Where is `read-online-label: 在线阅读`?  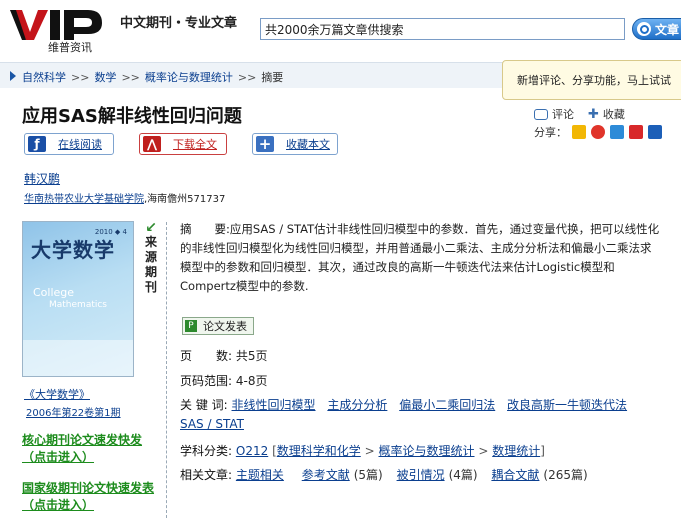
read-online-label: 在线阅读 is located at coordinates (80, 144).